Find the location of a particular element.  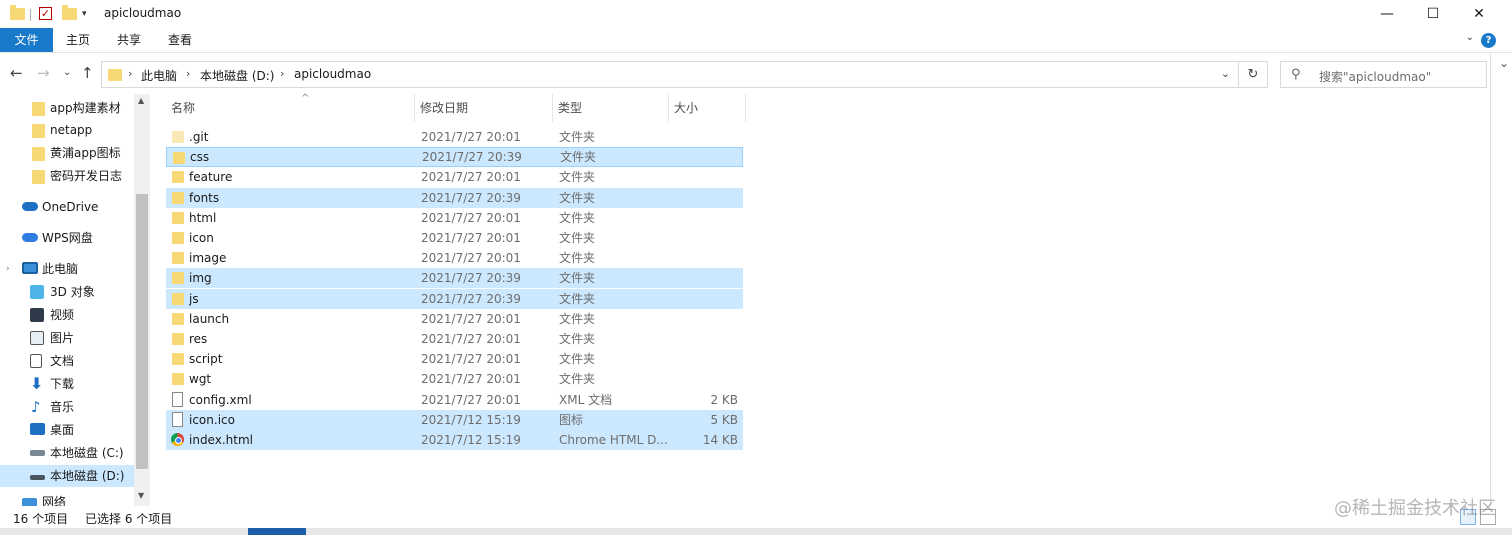

nav-item-network: 网络 is located at coordinates (75, 498).